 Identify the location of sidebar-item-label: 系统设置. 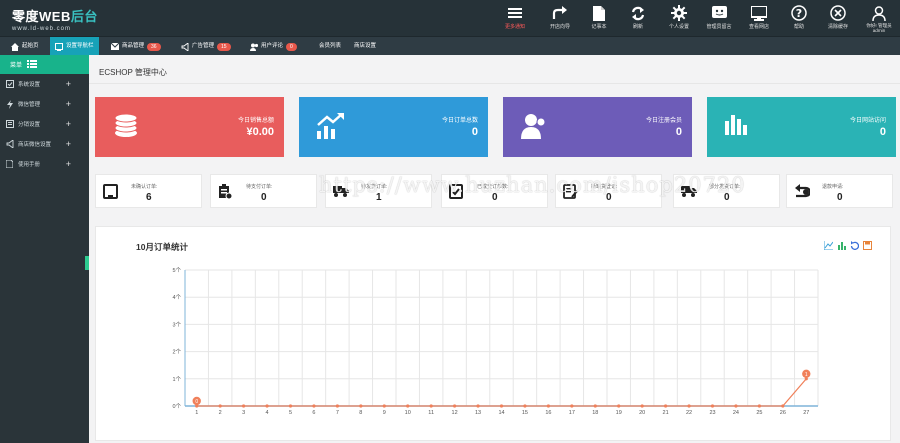
(29, 85).